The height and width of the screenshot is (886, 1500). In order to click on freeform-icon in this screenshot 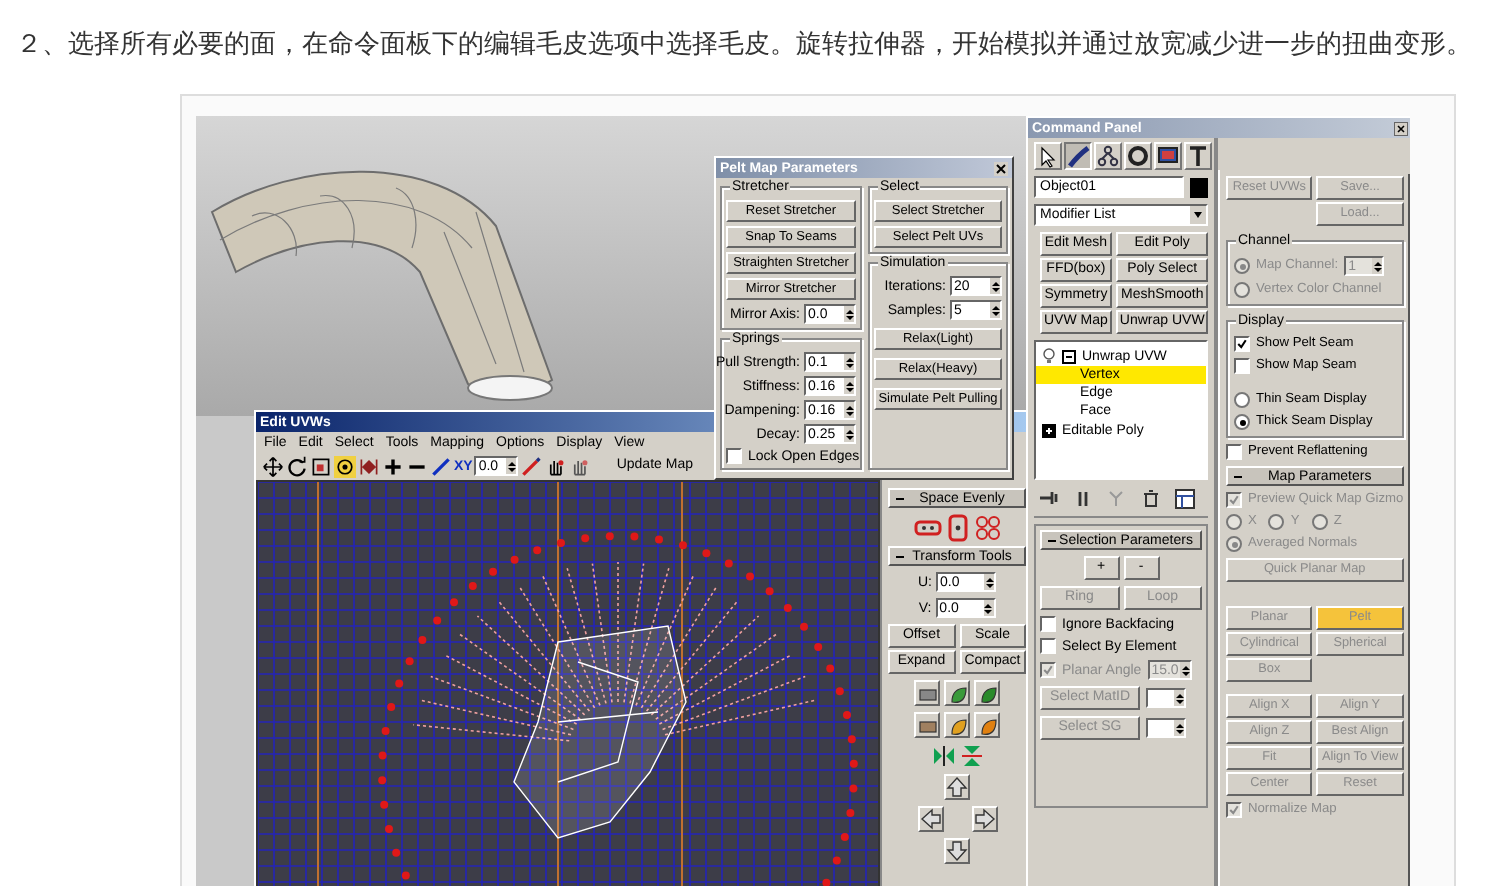, I will do `click(345, 466)`.